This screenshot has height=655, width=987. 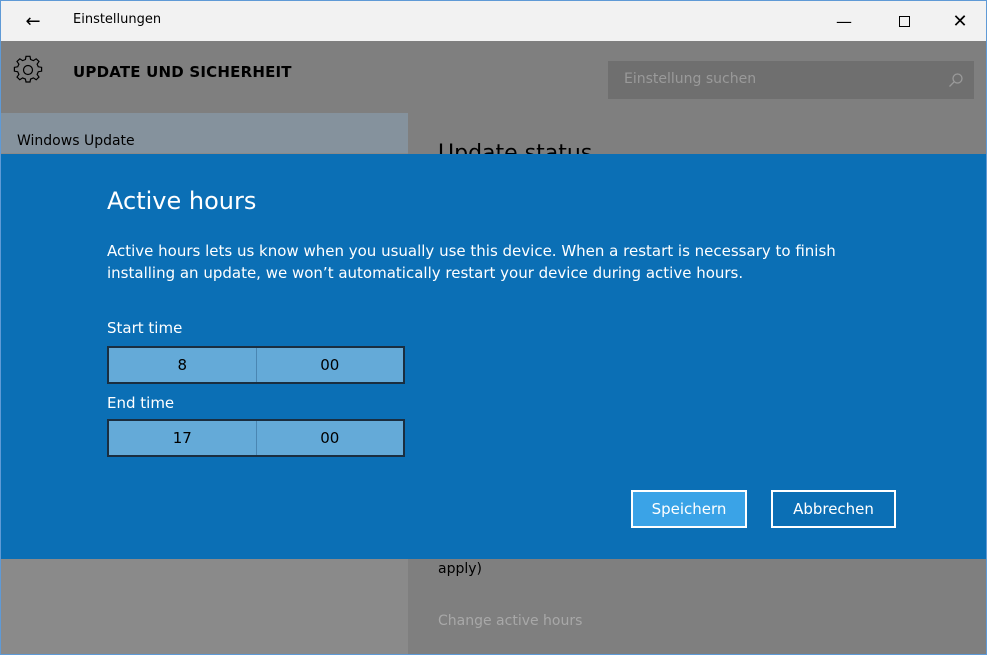 What do you see at coordinates (690, 79) in the screenshot?
I see `search-placeholder: Einstellung suchen` at bounding box center [690, 79].